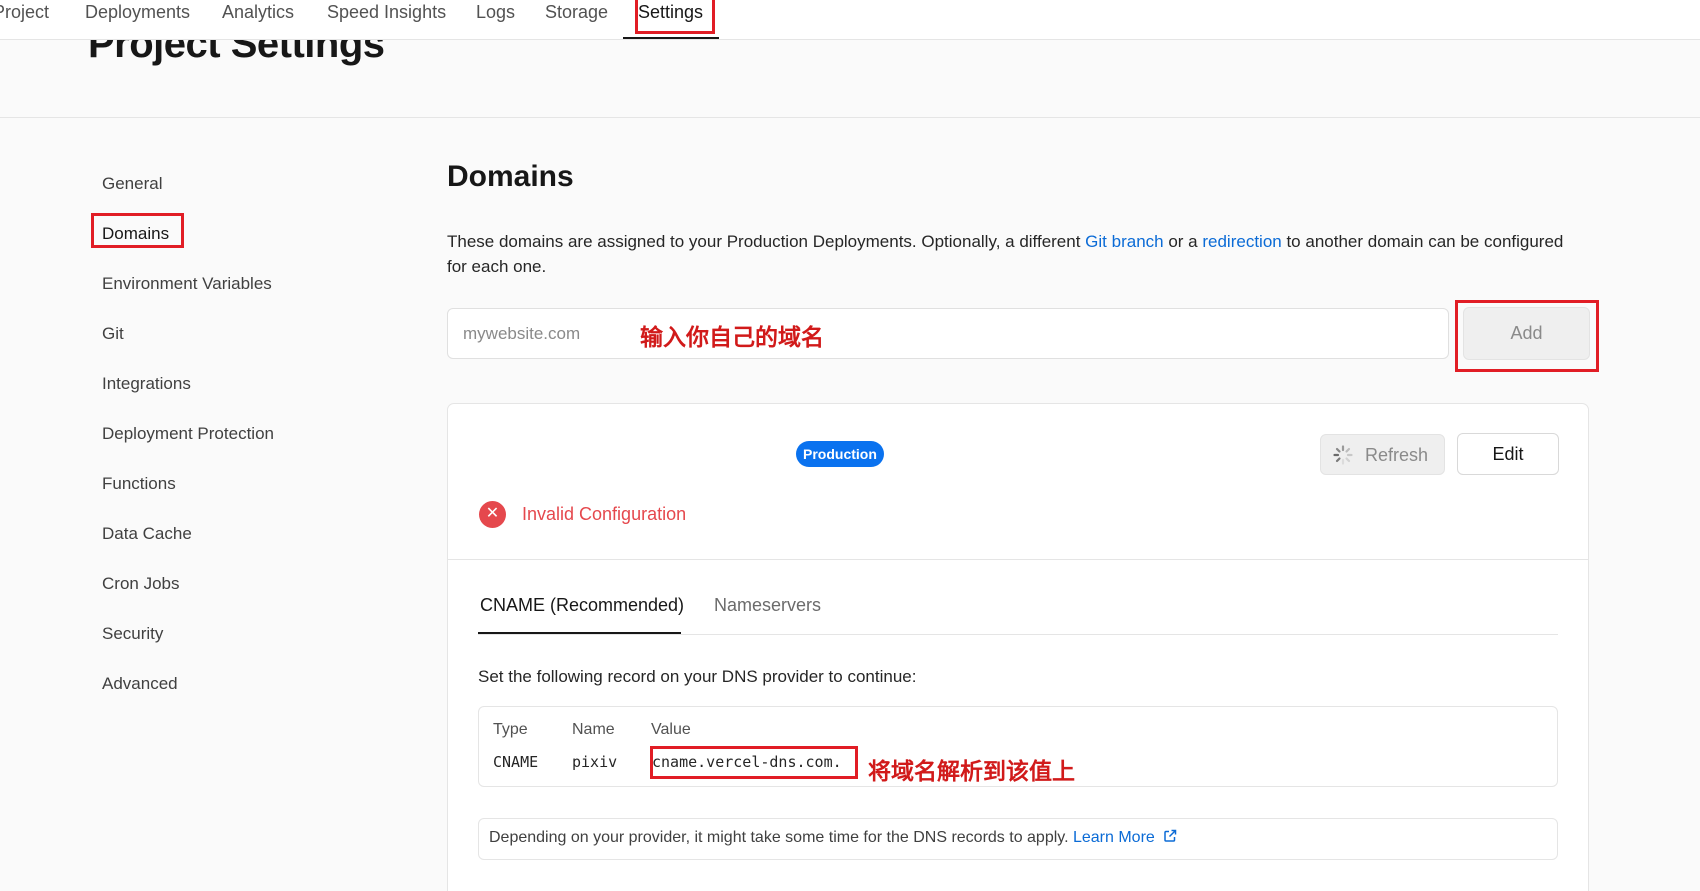 The width and height of the screenshot is (1700, 891). What do you see at coordinates (132, 634) in the screenshot?
I see `sidebar-item-security: Security` at bounding box center [132, 634].